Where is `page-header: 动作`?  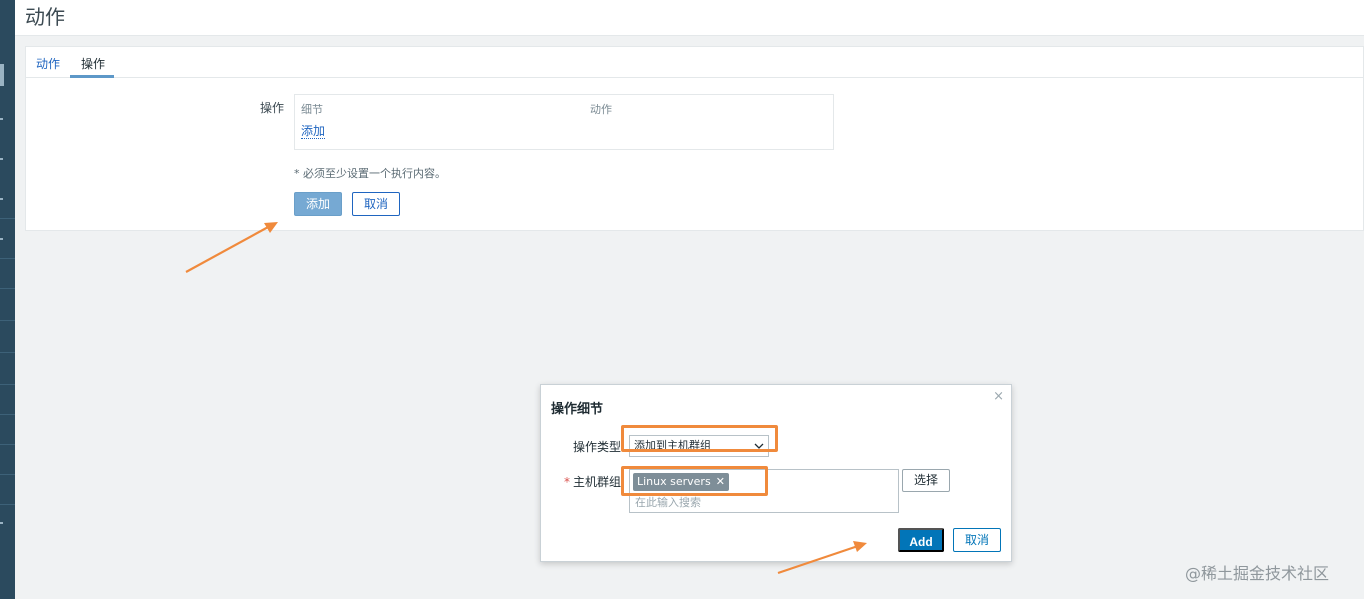 page-header: 动作 is located at coordinates (689, 18).